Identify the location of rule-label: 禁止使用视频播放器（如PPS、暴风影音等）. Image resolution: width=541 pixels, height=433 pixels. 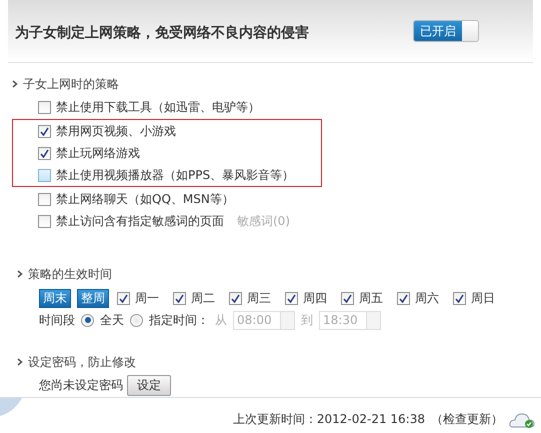
(175, 175).